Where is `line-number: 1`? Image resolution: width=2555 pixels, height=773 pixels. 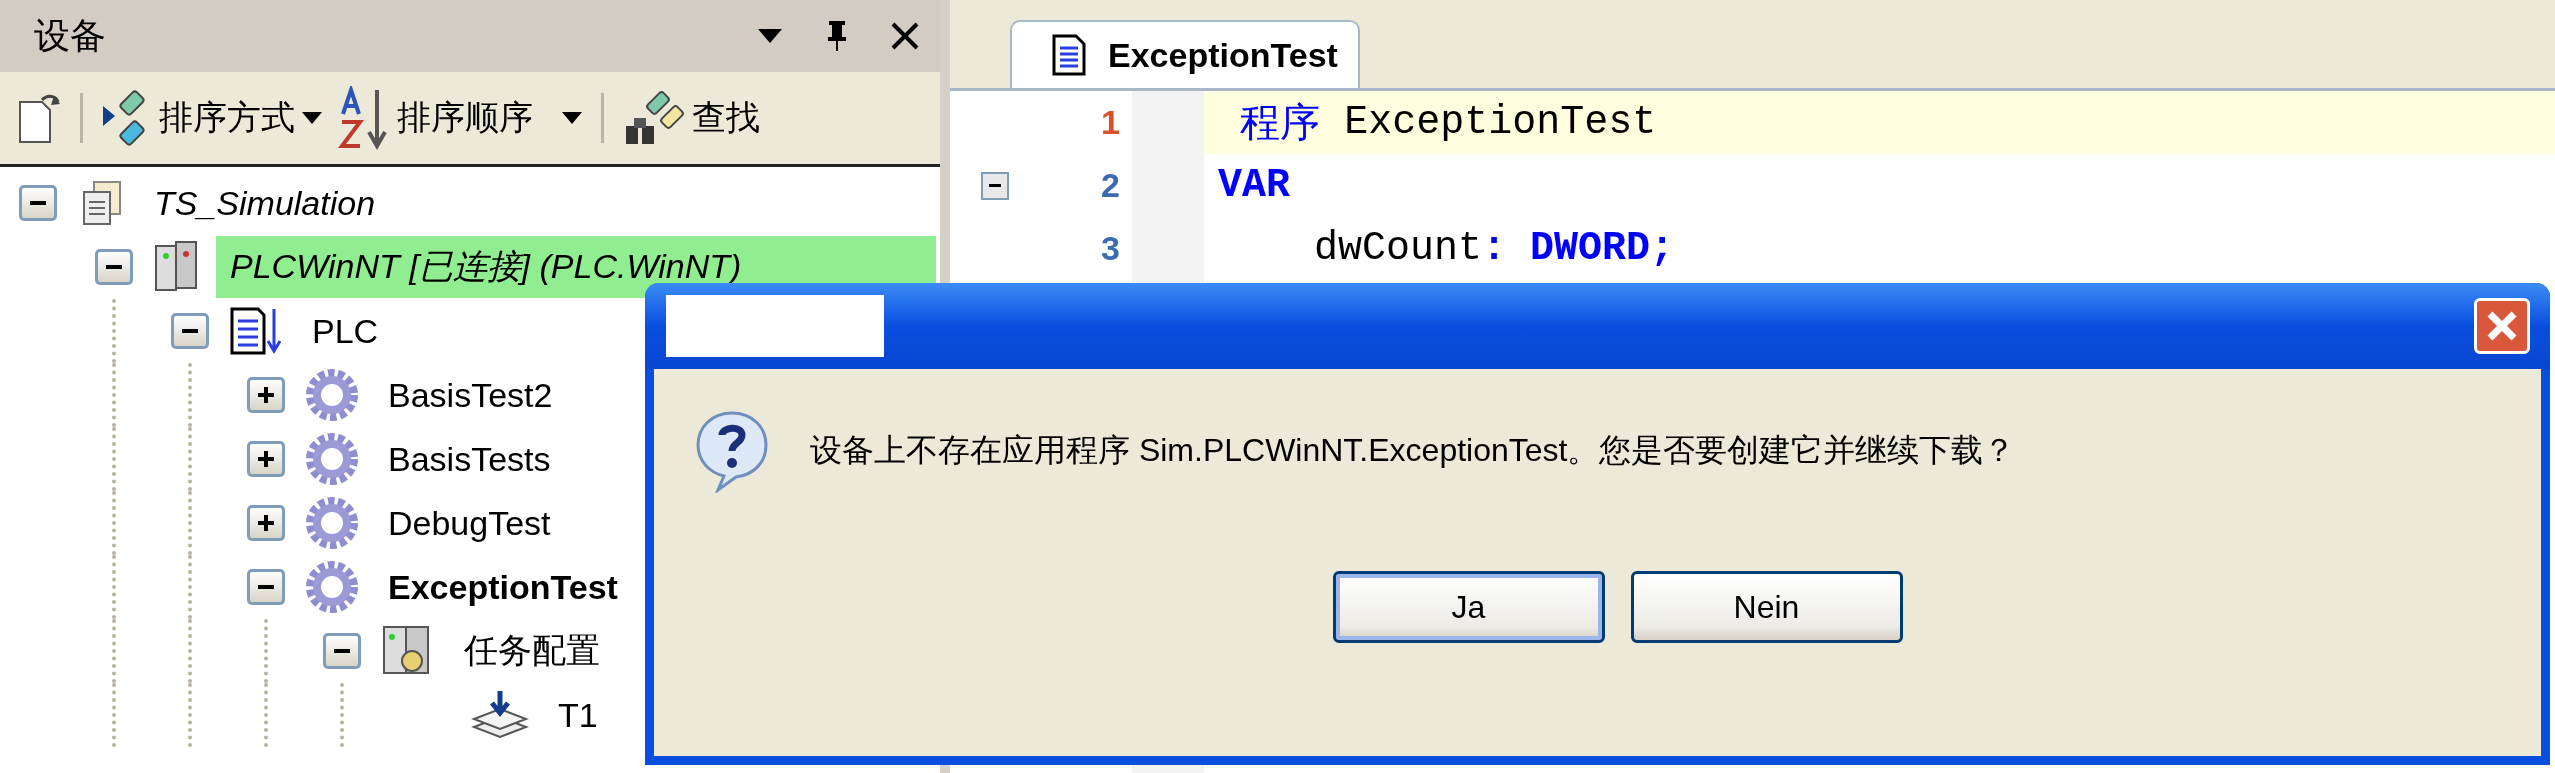
line-number: 1 is located at coordinates (1110, 122).